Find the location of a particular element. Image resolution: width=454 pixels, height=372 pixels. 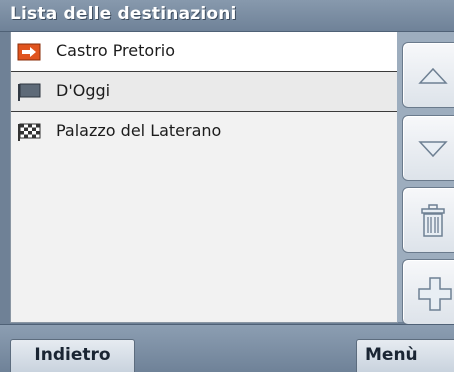

list-item: Palazzo del Laterano is located at coordinates (204, 132).